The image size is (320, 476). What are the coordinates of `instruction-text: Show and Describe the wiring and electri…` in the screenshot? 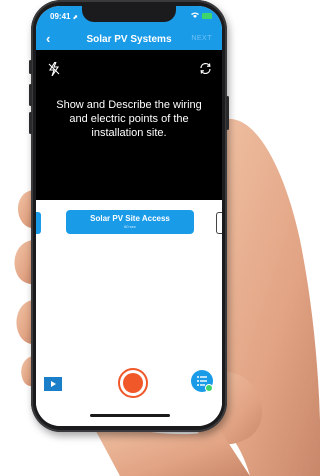 It's located at (129, 119).